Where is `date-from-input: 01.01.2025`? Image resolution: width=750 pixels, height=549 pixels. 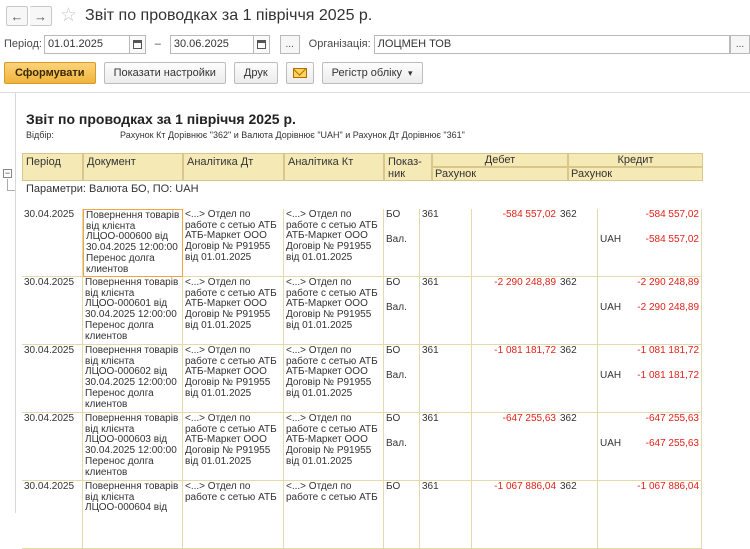
date-from-input: 01.01.2025 is located at coordinates (86, 44).